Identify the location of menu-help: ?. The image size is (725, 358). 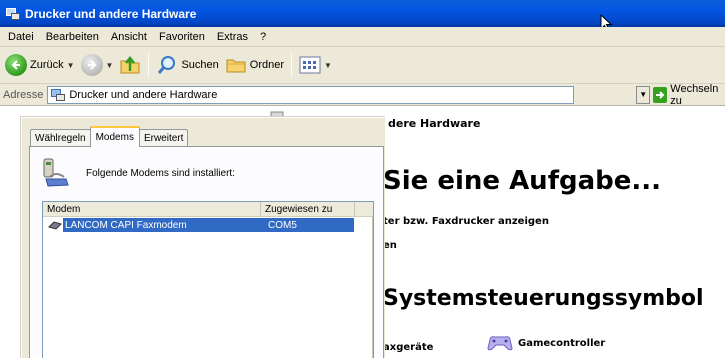
(263, 37).